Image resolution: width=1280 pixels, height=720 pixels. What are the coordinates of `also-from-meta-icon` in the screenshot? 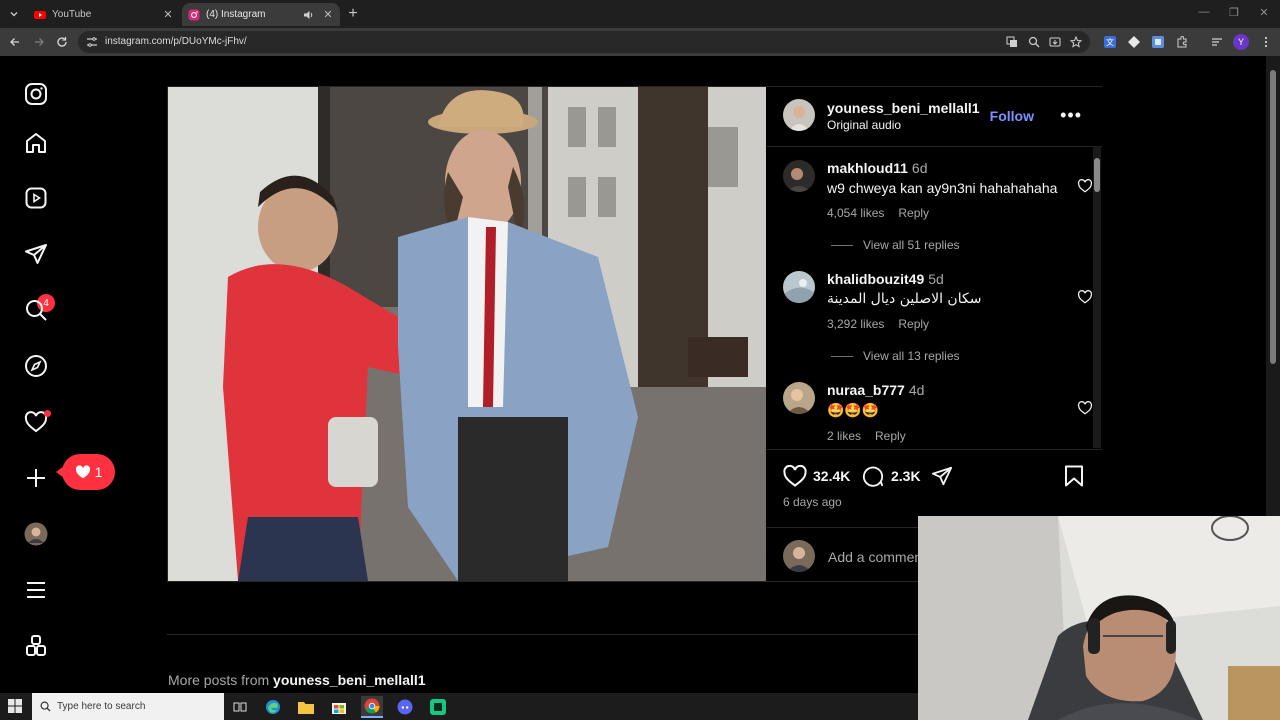 It's located at (36, 646).